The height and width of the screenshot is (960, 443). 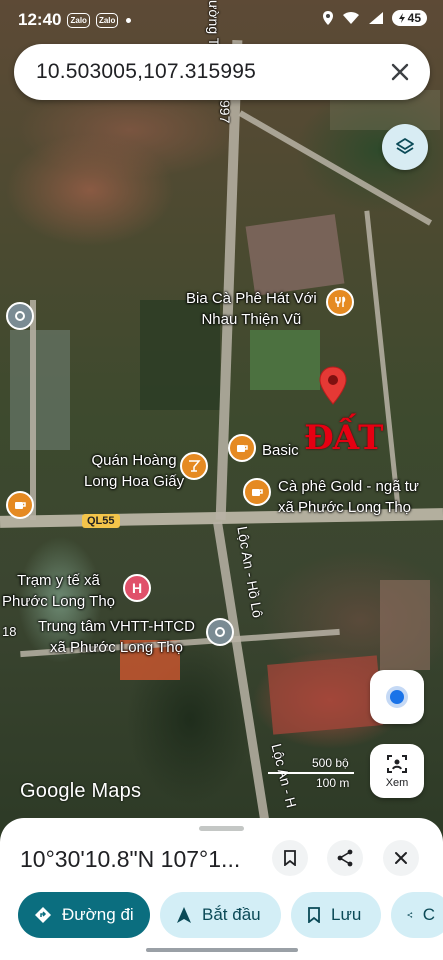 I want to click on save-bookmark-button, so click(x=290, y=858).